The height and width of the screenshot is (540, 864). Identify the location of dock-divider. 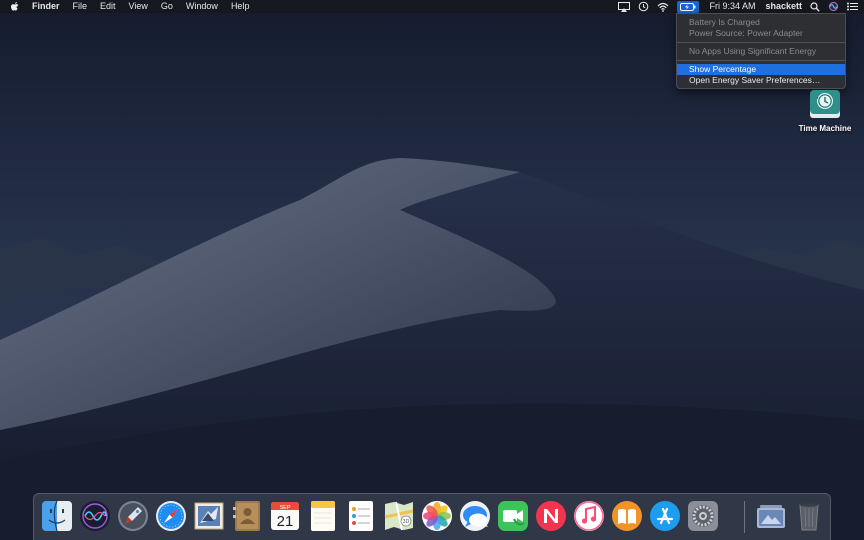
(744, 517).